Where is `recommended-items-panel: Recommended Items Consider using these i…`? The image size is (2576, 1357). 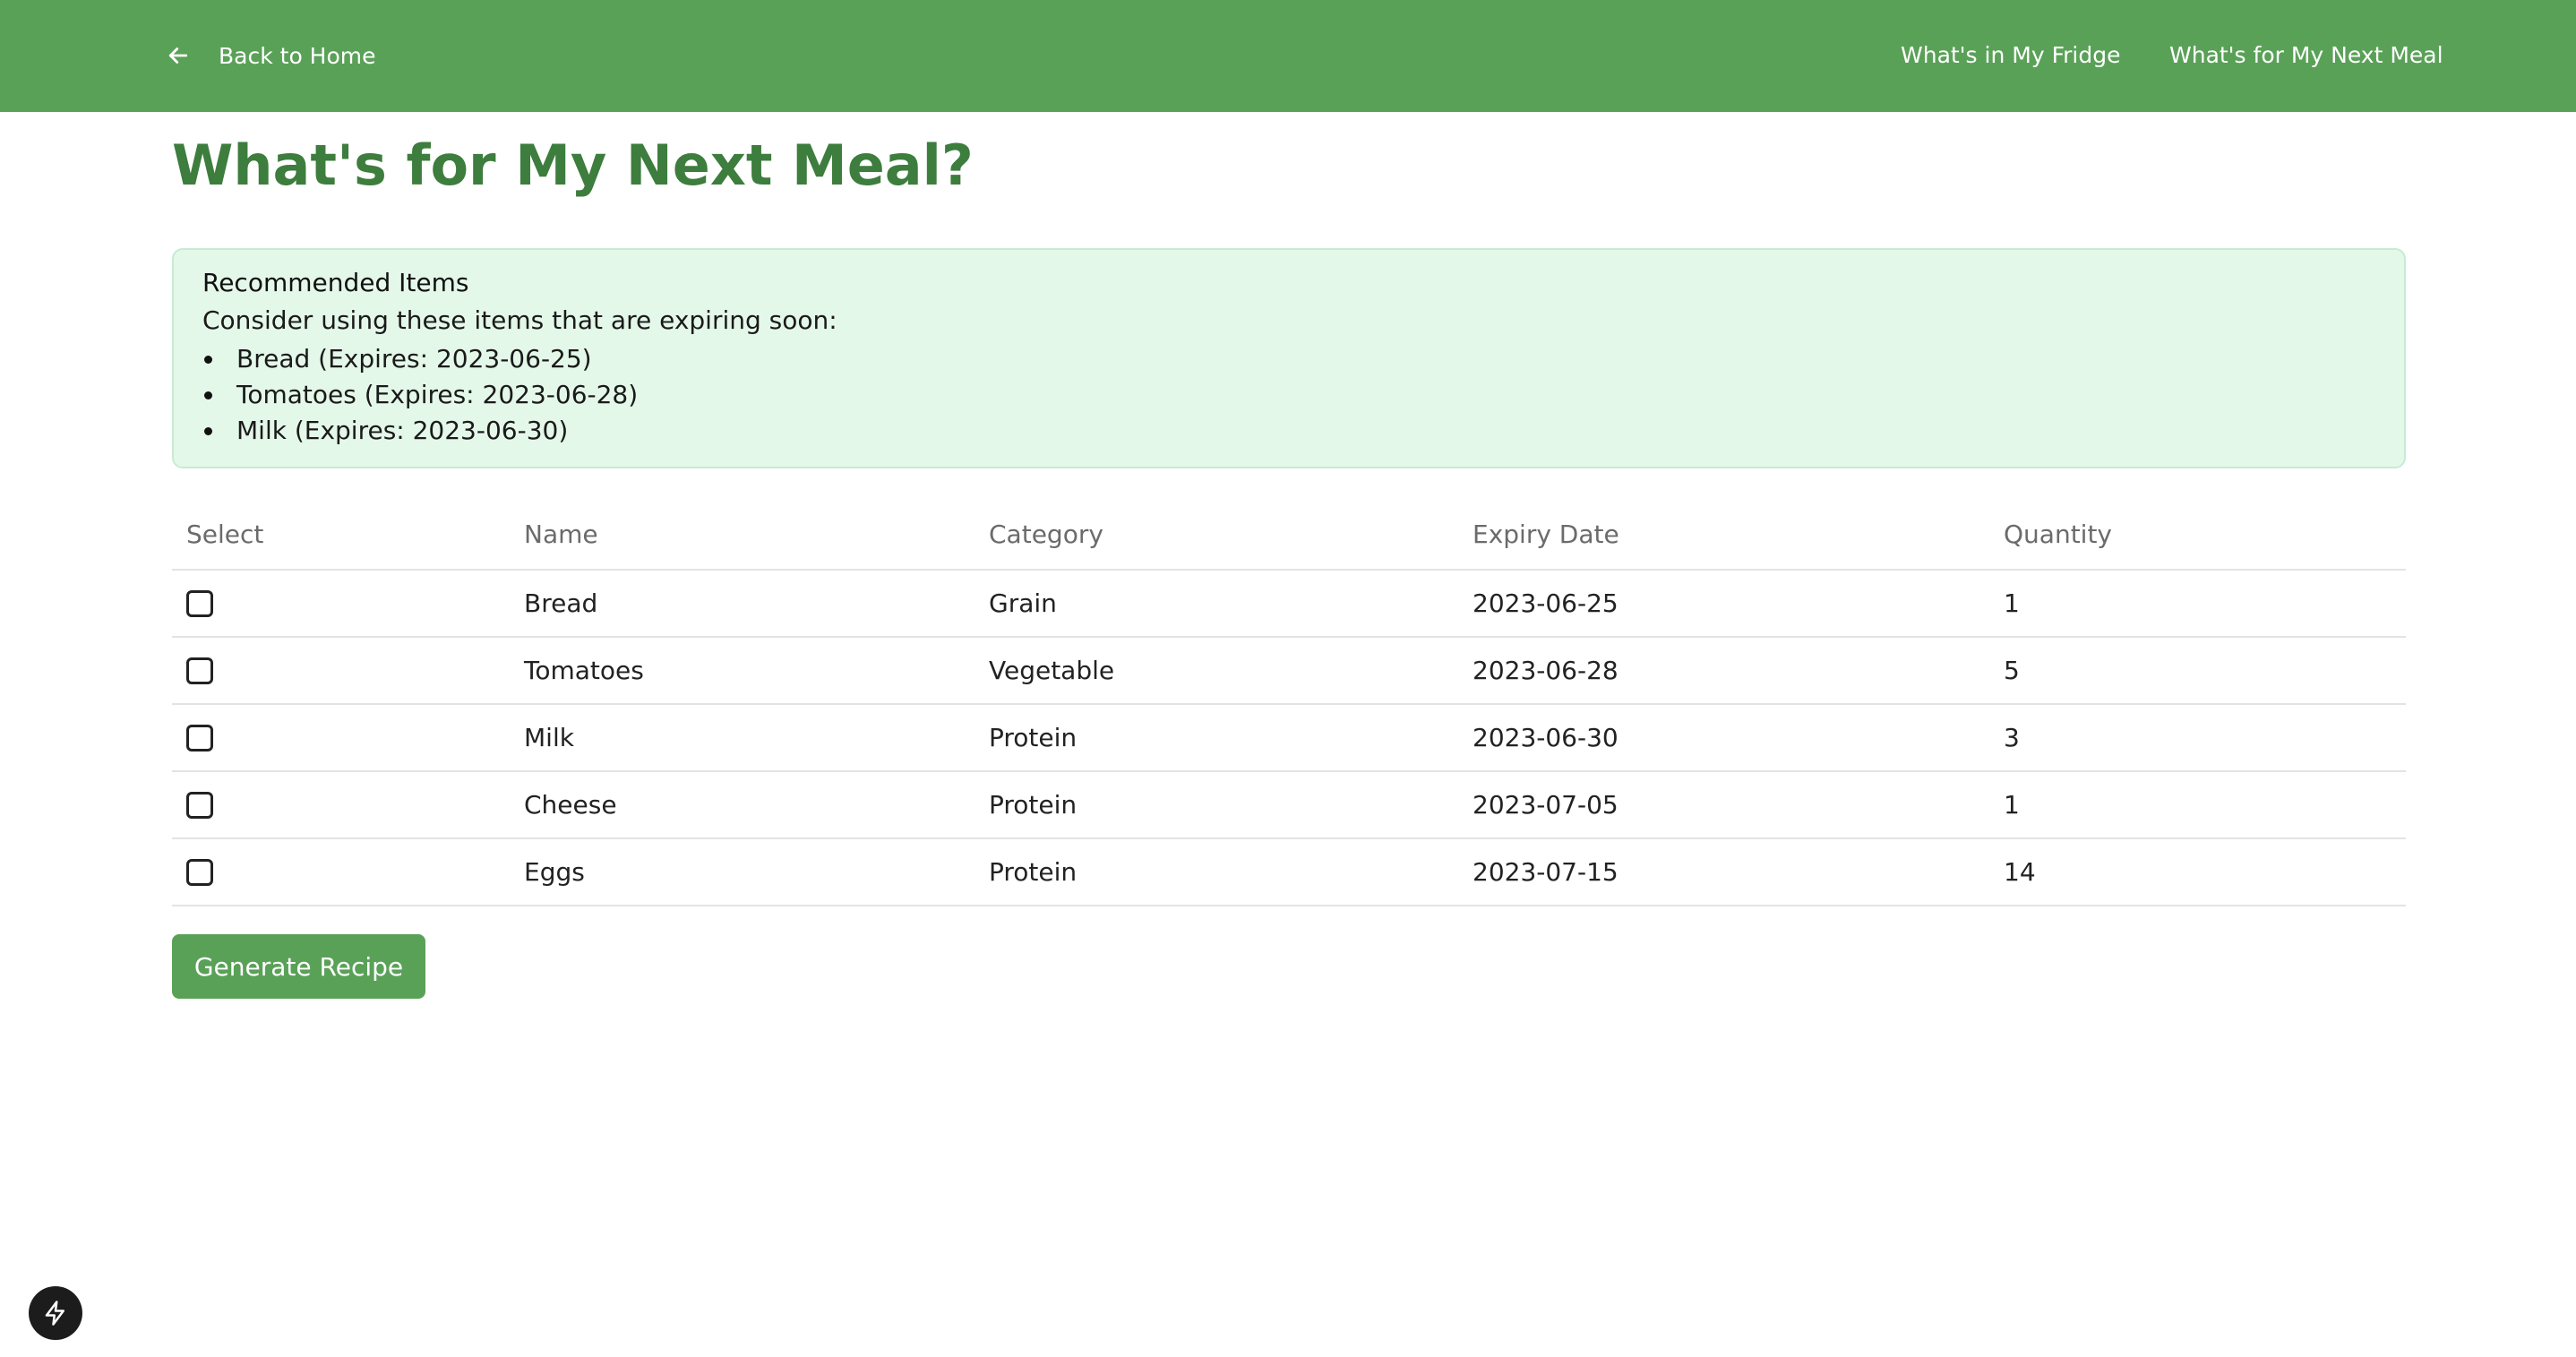 recommended-items-panel: Recommended Items Consider using these i… is located at coordinates (1289, 358).